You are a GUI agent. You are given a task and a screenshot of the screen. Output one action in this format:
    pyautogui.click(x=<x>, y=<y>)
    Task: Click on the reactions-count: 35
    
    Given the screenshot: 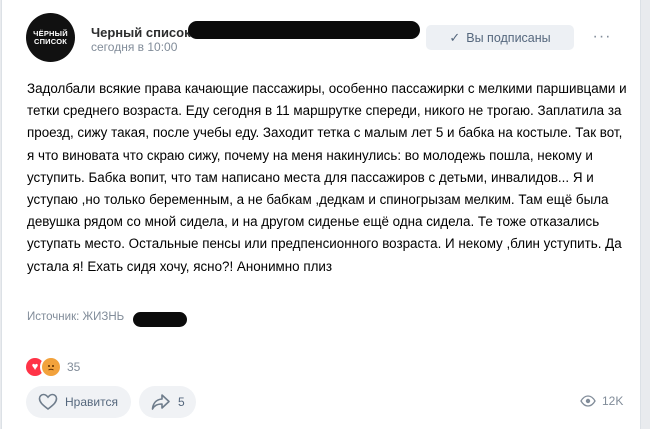 What is the action you would take?
    pyautogui.click(x=74, y=367)
    